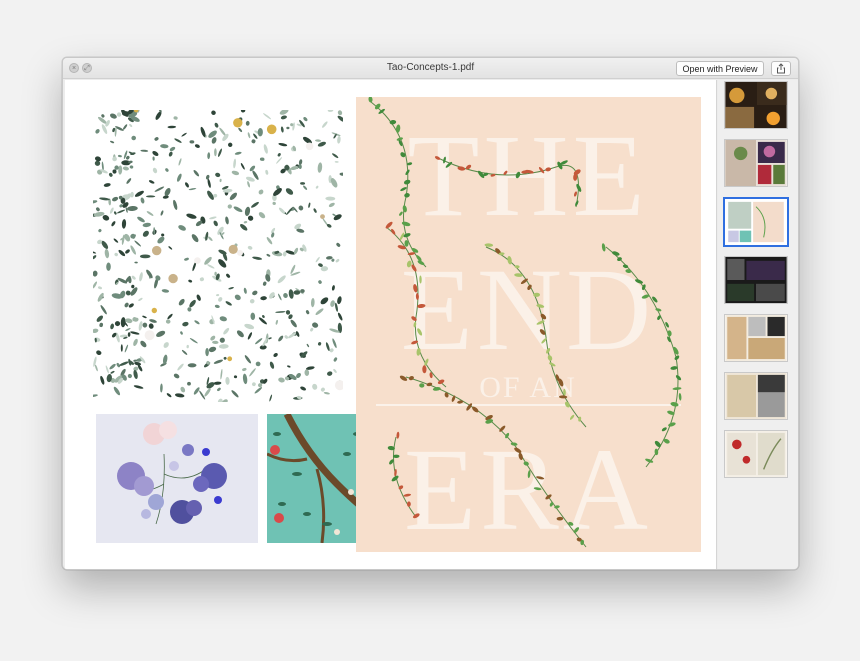  I want to click on pressed-flowers-image, so click(177, 478).